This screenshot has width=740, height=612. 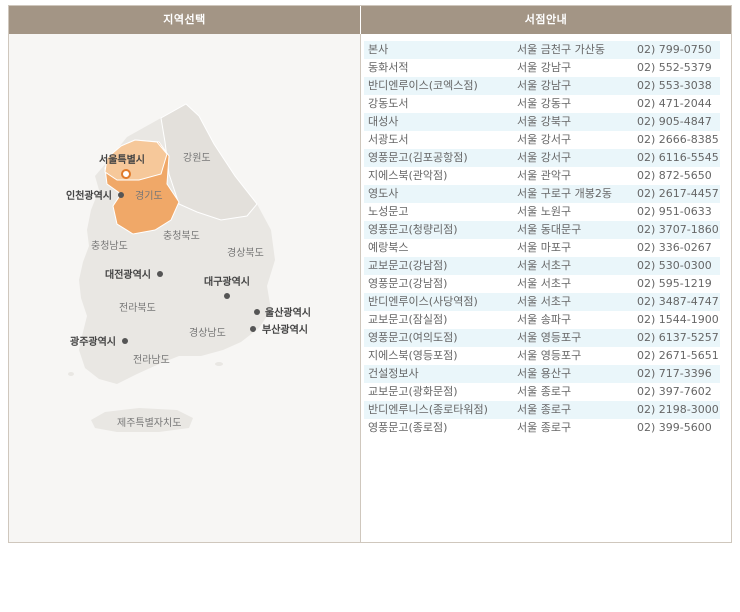 I want to click on seoul-marker, so click(x=126, y=174).